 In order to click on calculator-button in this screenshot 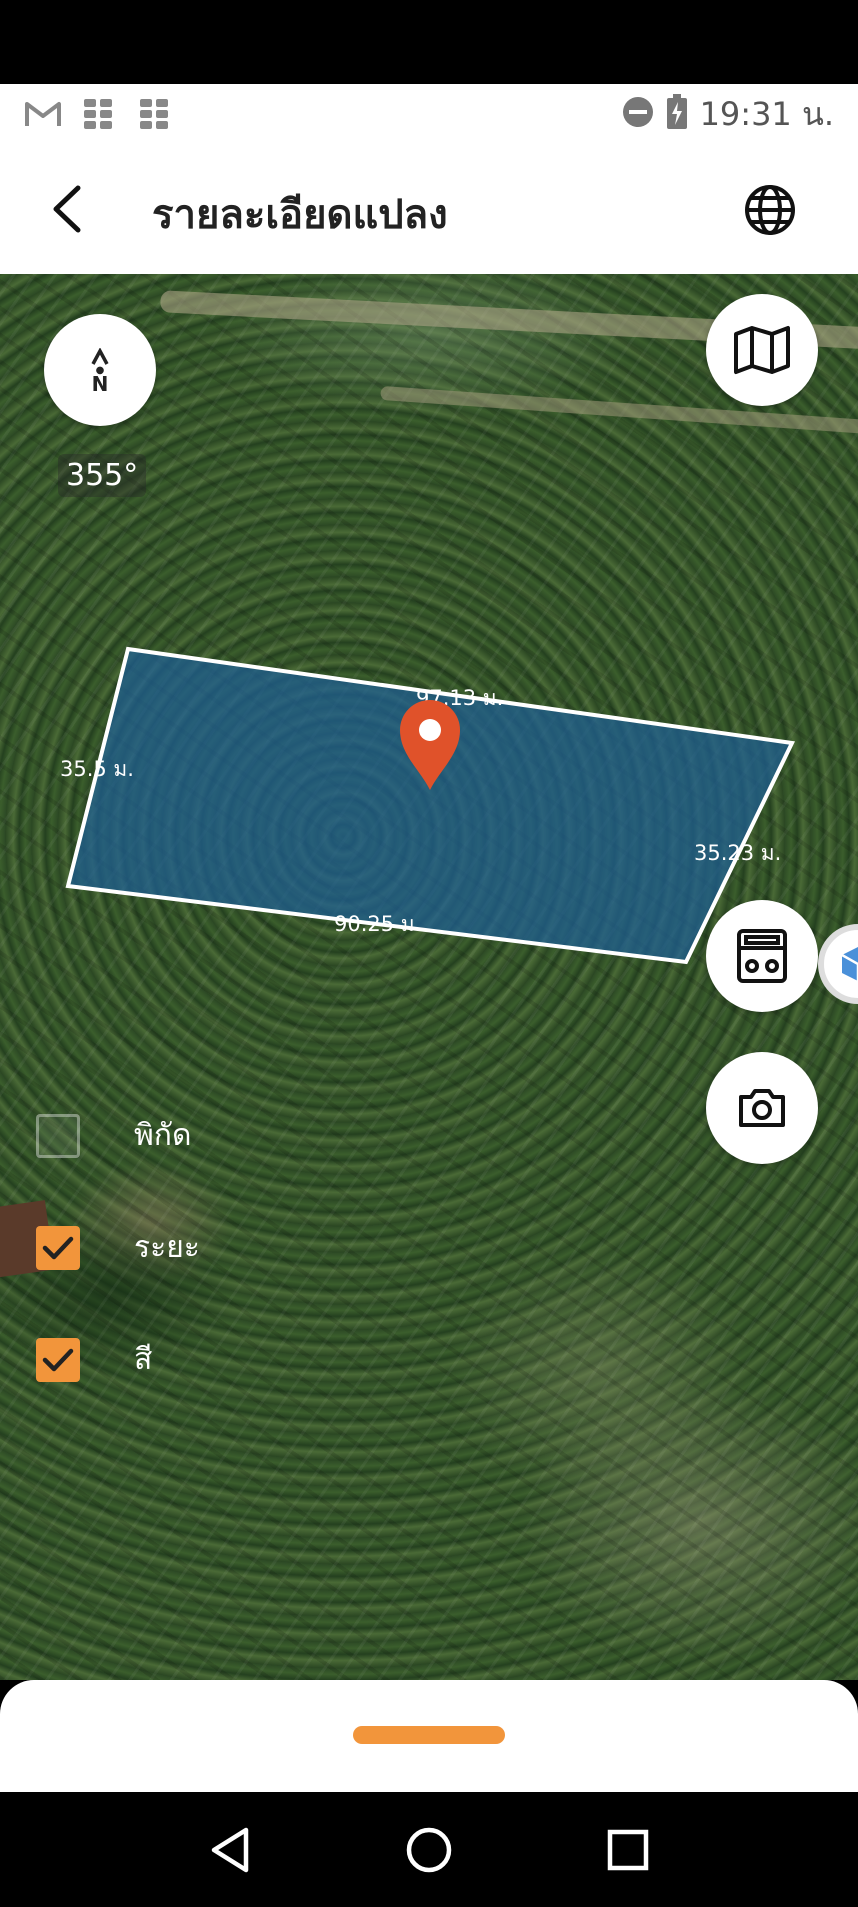, I will do `click(762, 956)`.